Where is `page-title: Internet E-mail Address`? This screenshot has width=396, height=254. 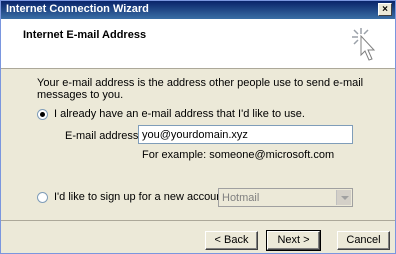
page-title: Internet E-mail Address is located at coordinates (85, 35).